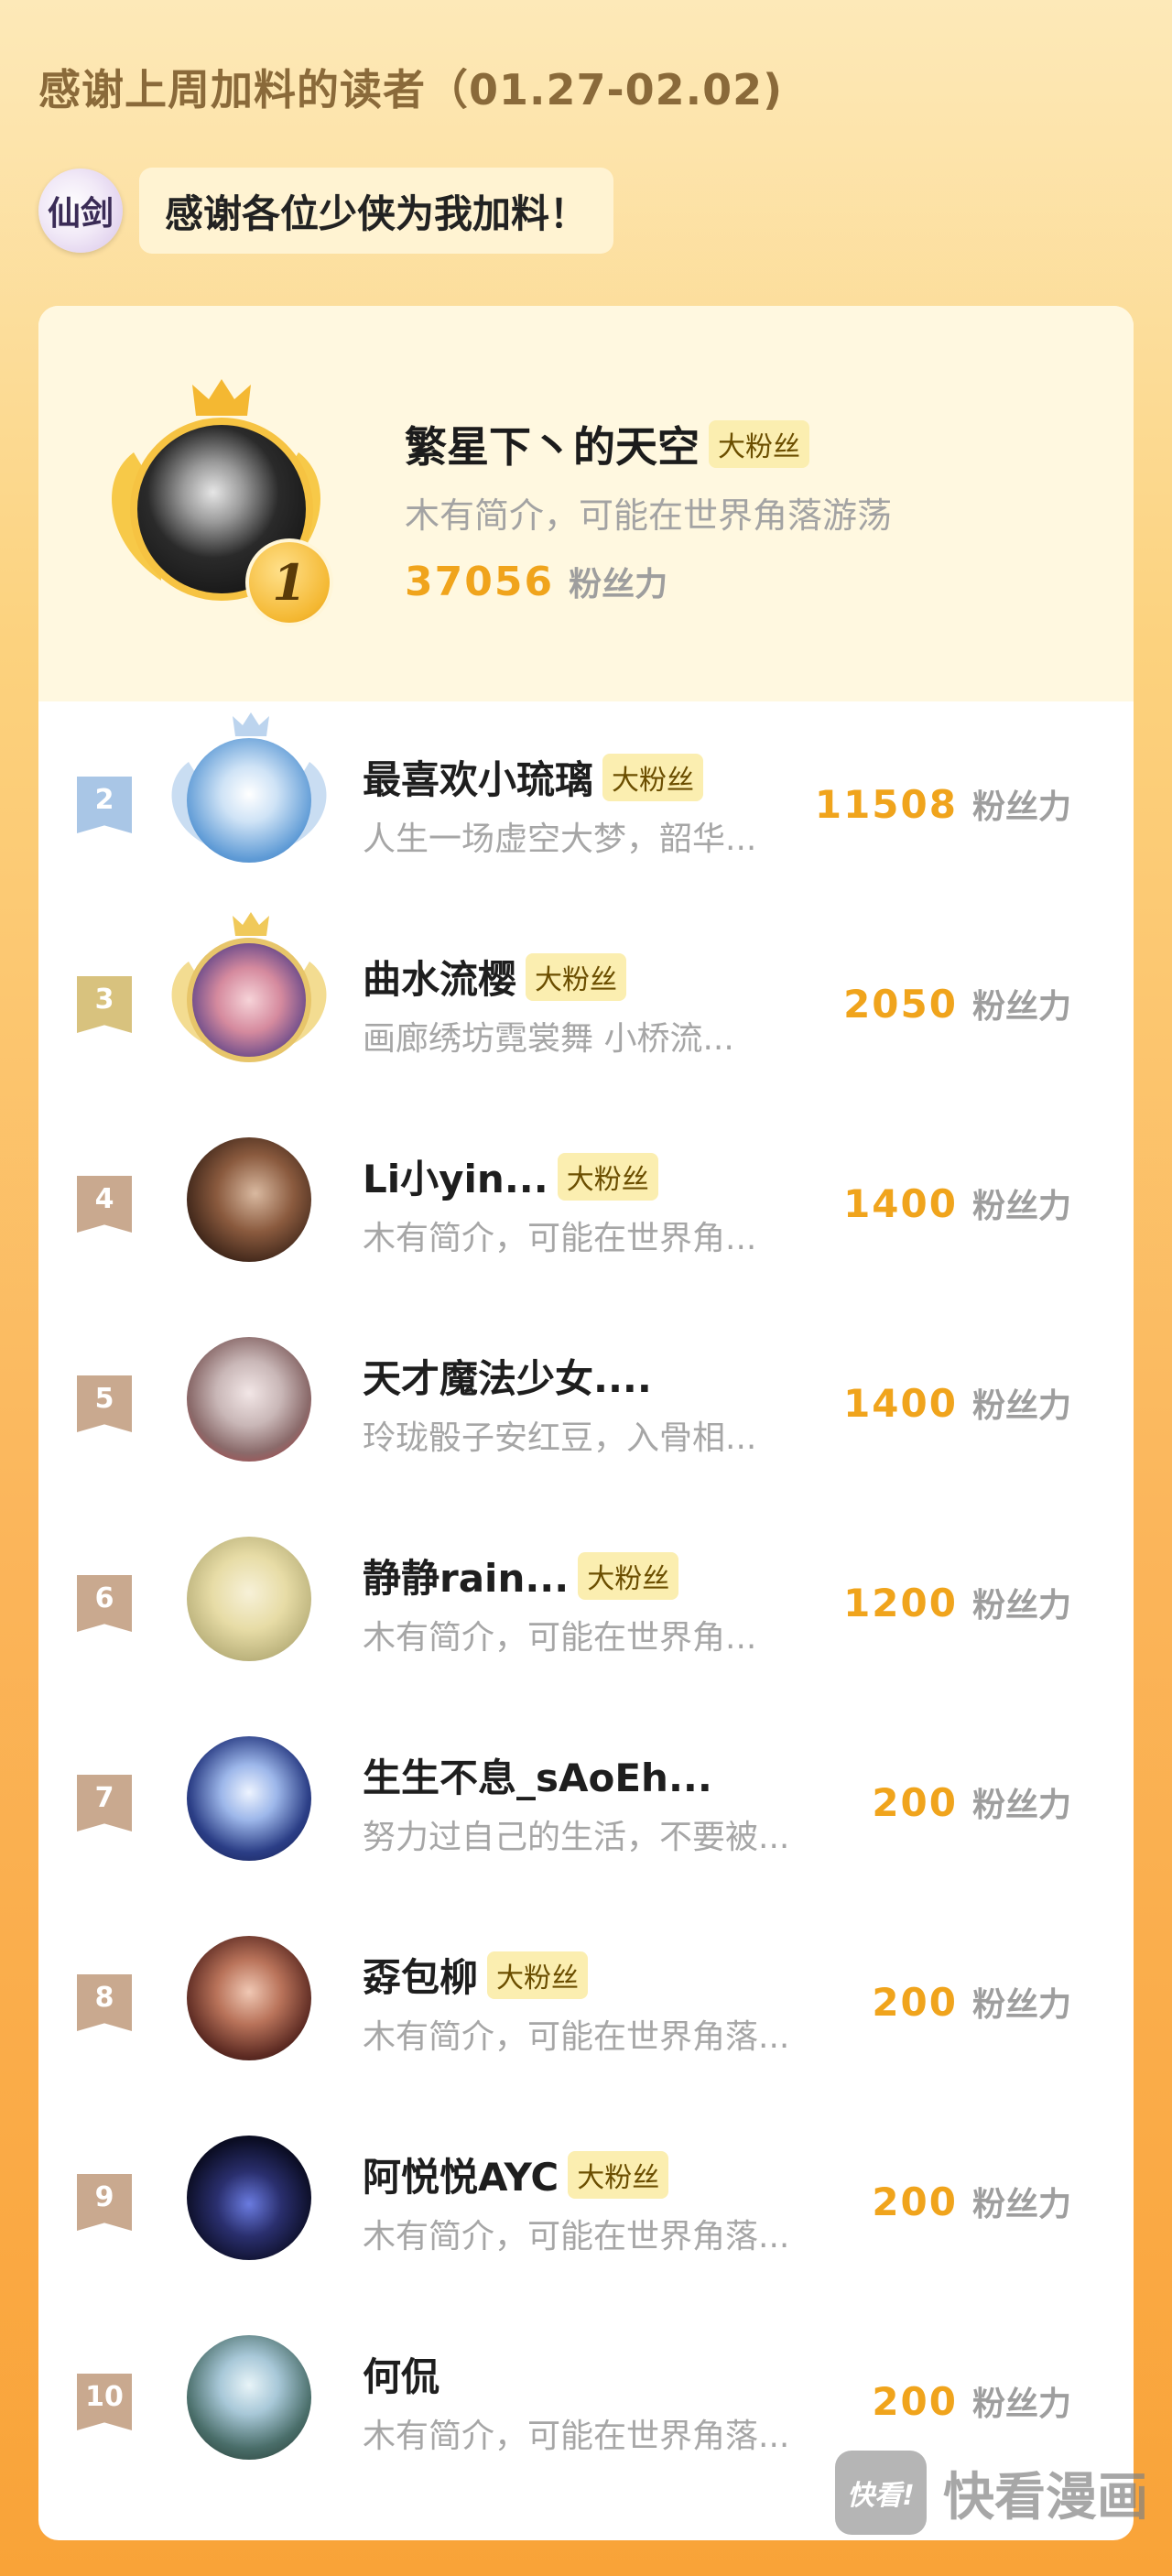 The height and width of the screenshot is (2576, 1172). I want to click on top-info: 繁星下丶的天空 大粉丝 木有简介，可能在世界角落游荡 37056 粉丝力, so click(649, 509).